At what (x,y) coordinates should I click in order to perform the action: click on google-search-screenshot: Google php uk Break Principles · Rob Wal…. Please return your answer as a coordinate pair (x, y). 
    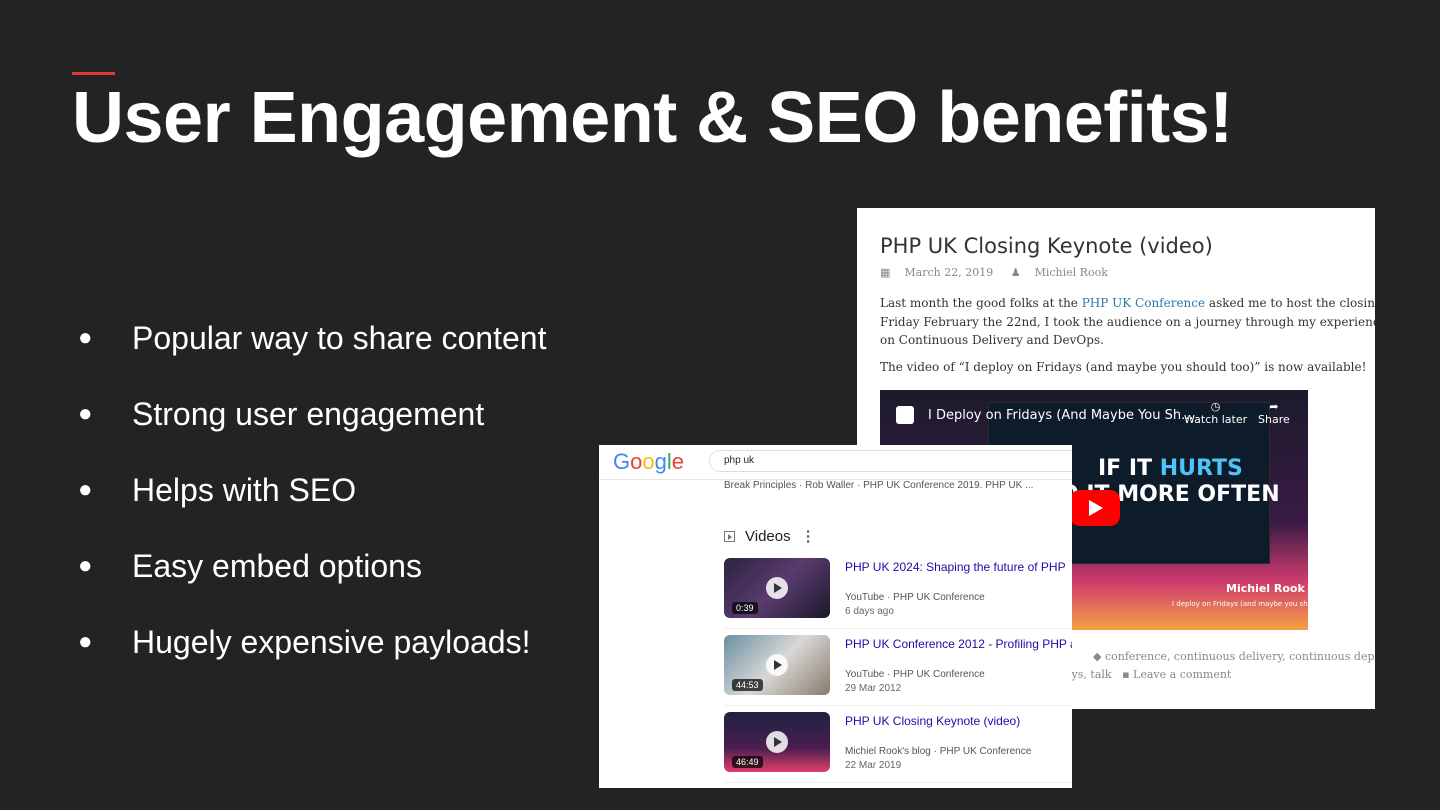
    Looking at the image, I should click on (835, 616).